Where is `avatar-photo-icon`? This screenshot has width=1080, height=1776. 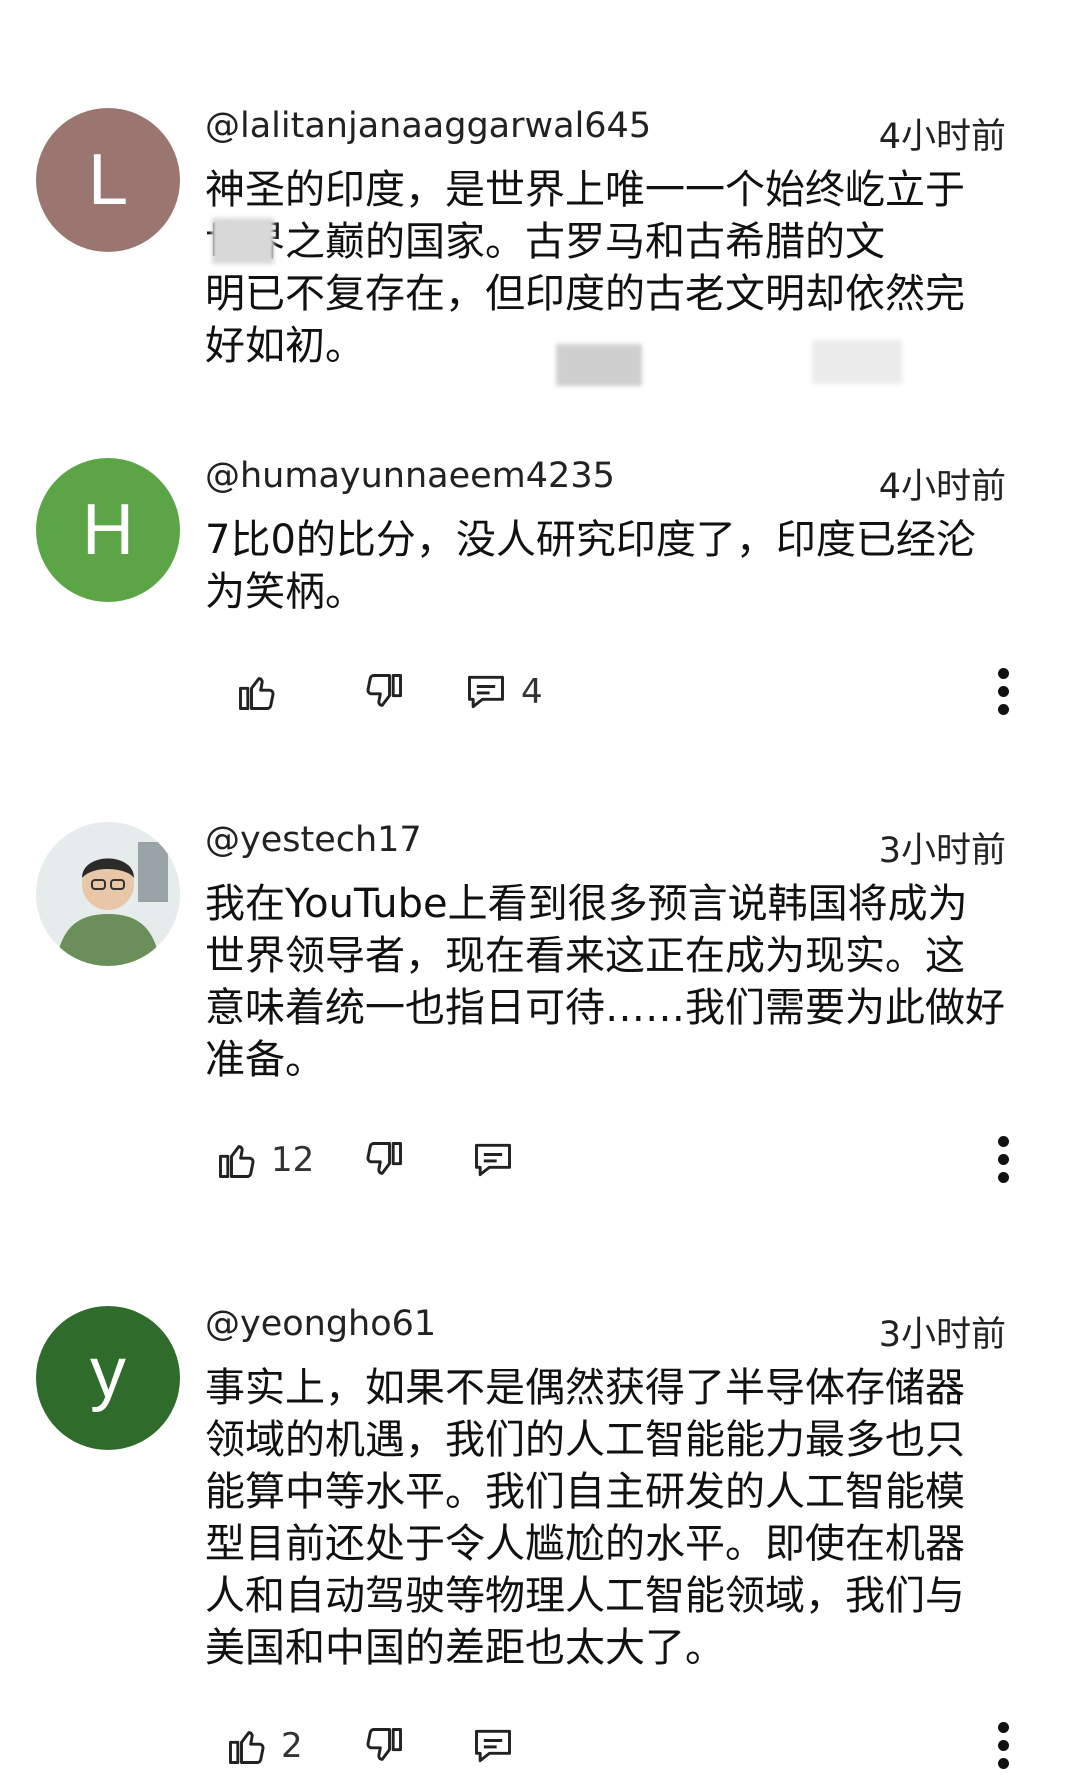 avatar-photo-icon is located at coordinates (108, 894).